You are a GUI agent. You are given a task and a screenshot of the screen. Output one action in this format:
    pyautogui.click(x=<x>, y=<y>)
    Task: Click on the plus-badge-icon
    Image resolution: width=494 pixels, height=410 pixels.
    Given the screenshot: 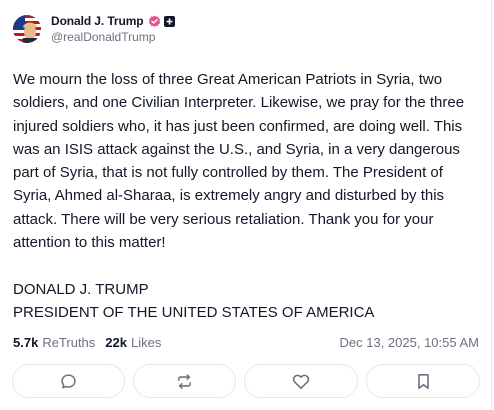 What is the action you would take?
    pyautogui.click(x=169, y=21)
    